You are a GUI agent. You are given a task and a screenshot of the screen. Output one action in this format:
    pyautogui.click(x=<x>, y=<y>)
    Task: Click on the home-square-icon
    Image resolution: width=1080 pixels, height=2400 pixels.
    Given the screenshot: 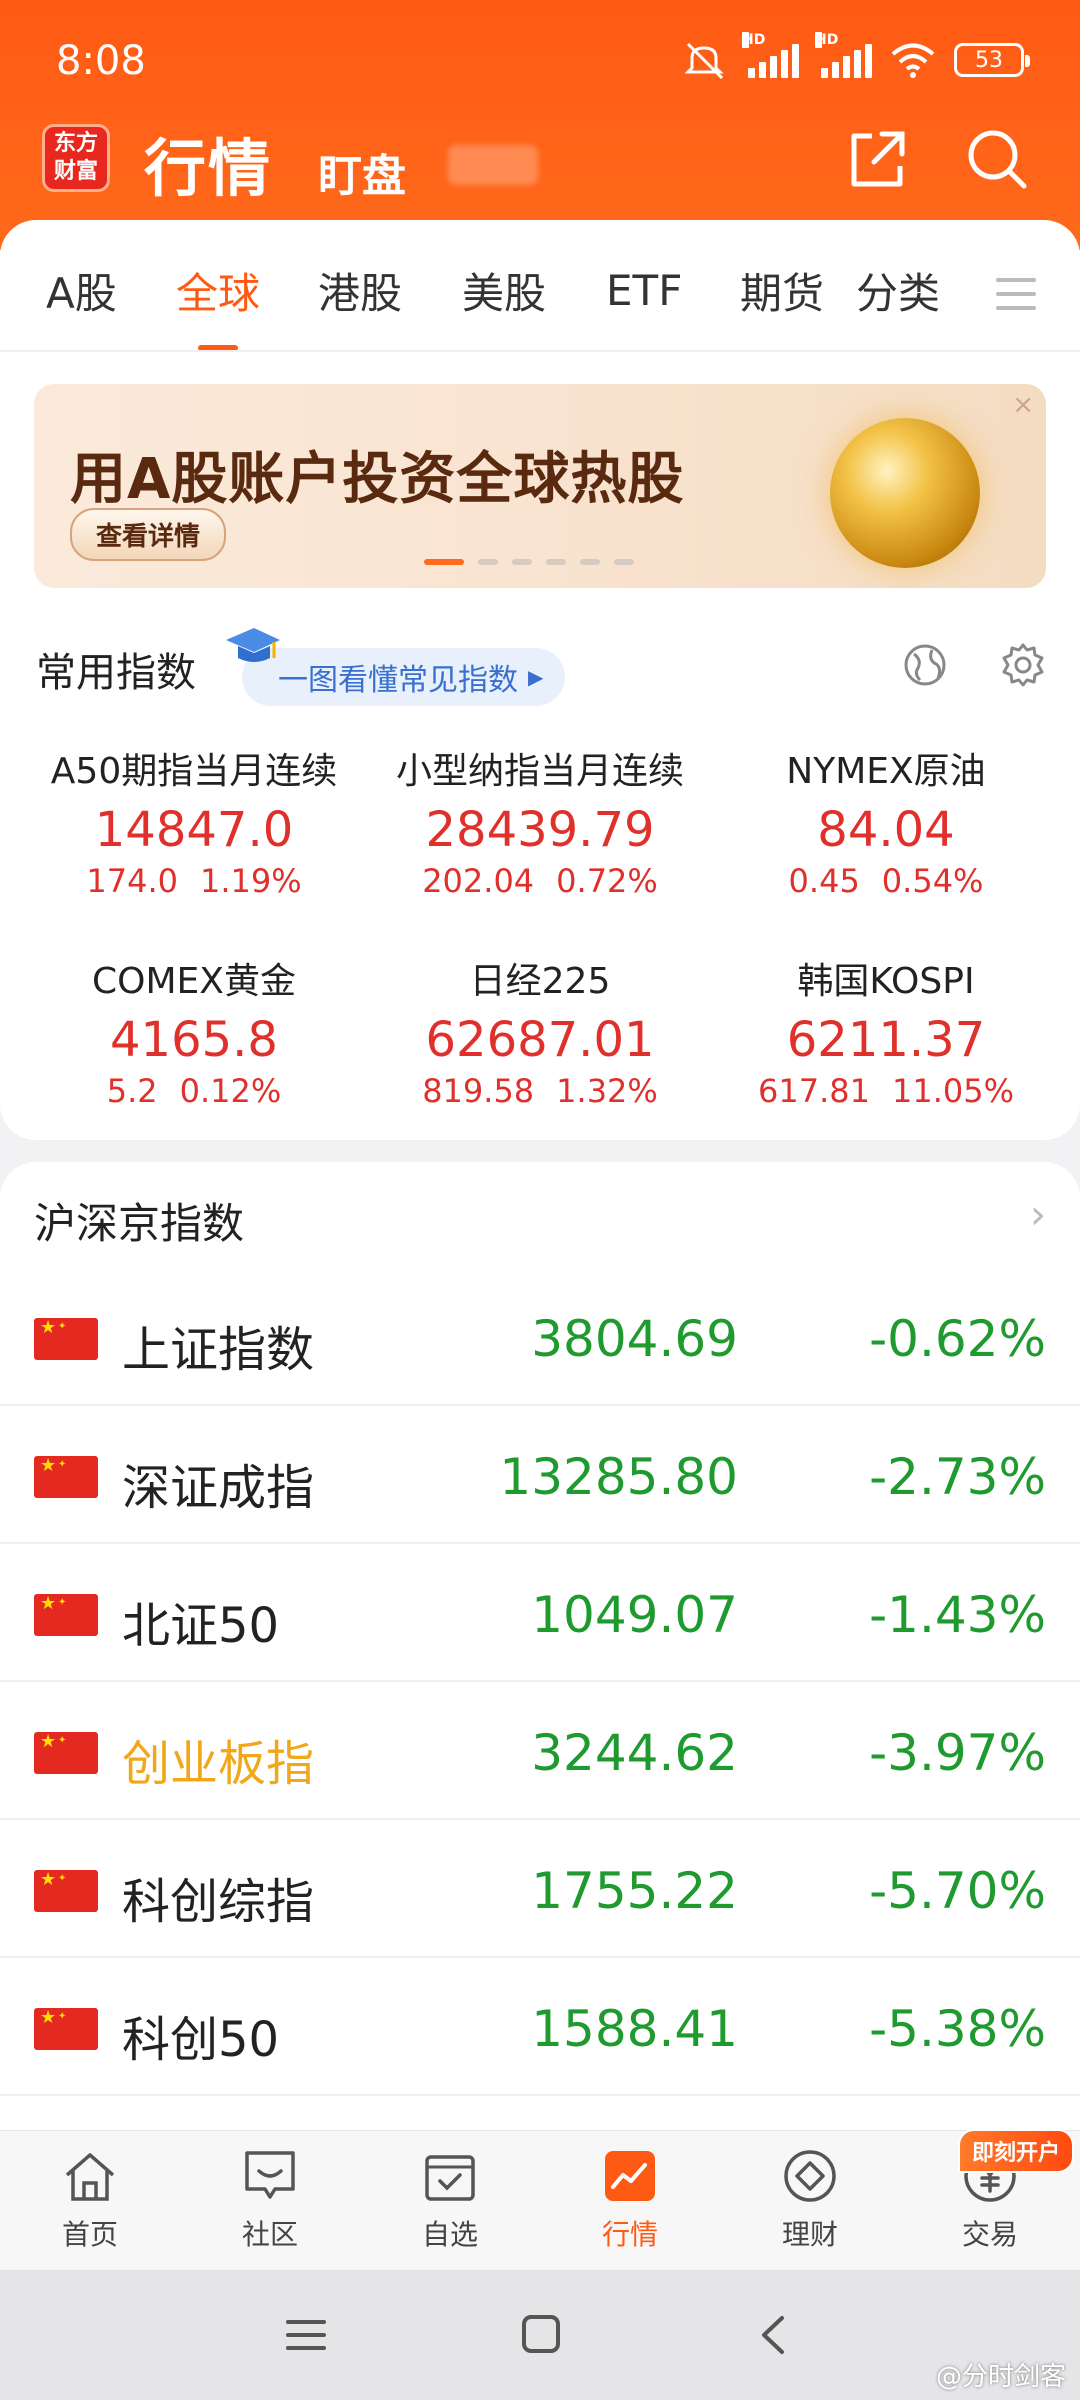 What is the action you would take?
    pyautogui.click(x=540, y=2335)
    